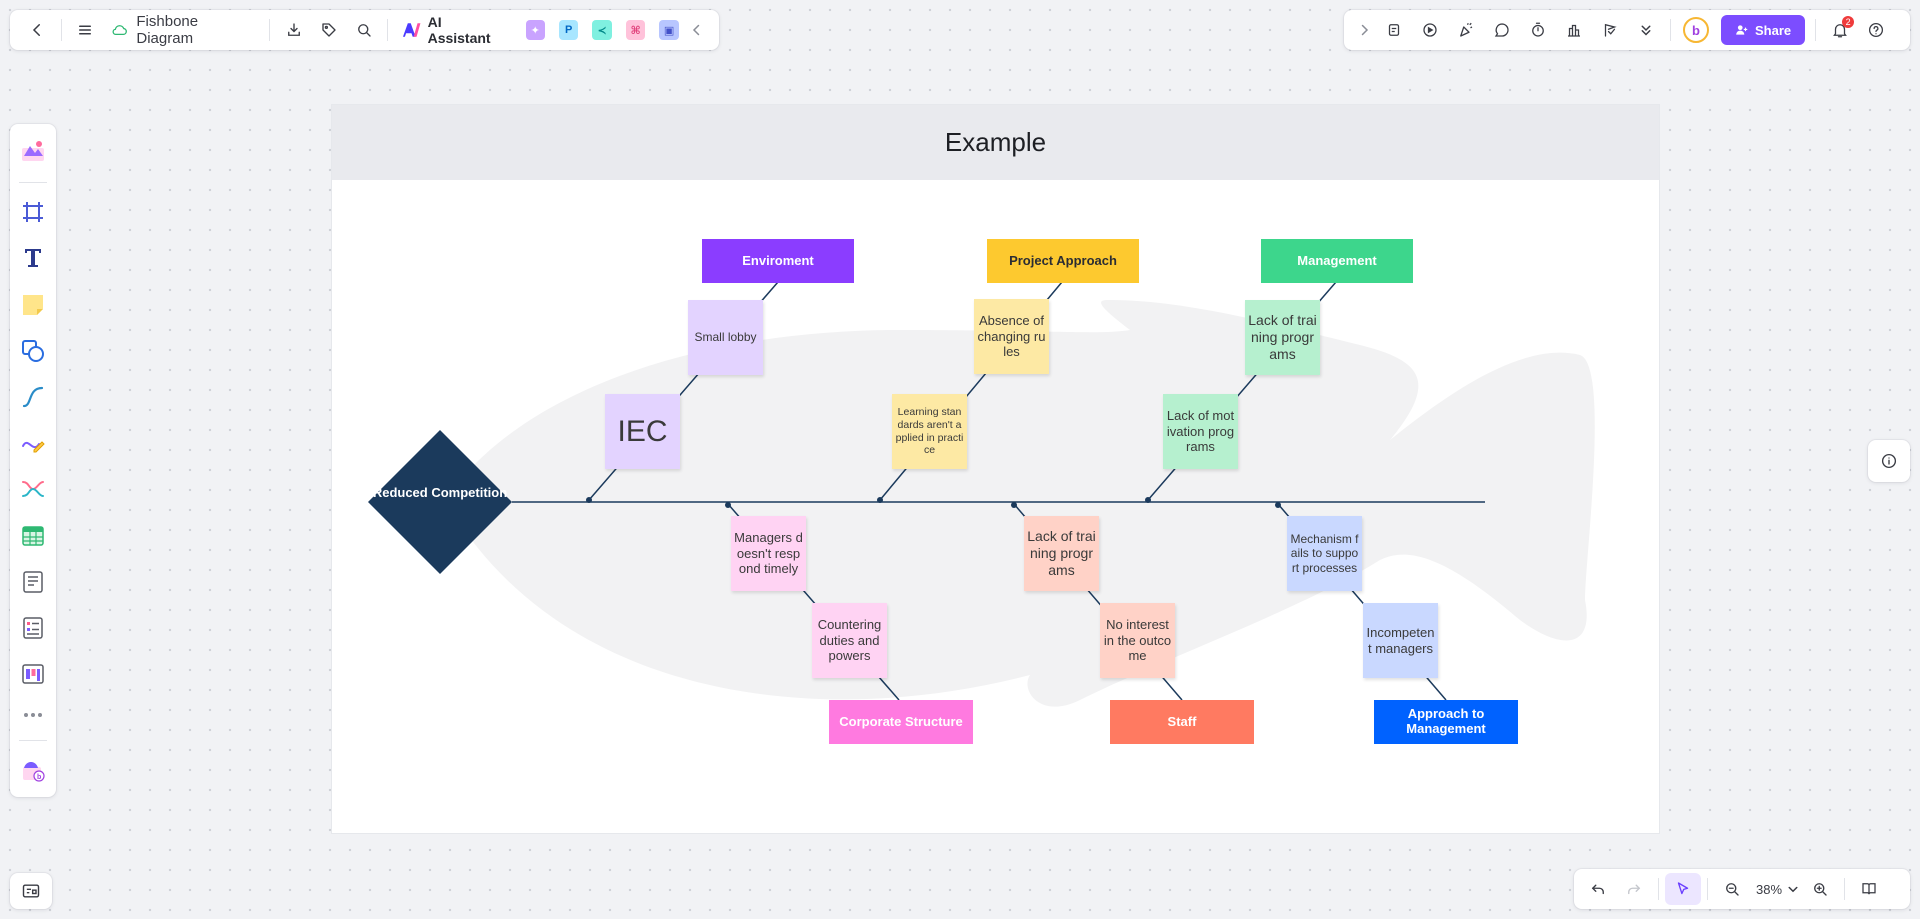  Describe the element at coordinates (778, 261) in the screenshot. I see `category-enviroment: Enviroment` at that location.